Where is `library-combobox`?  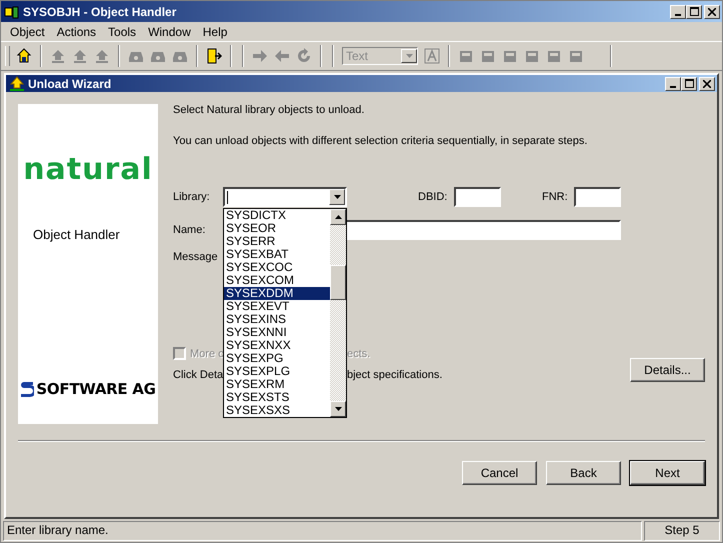 library-combobox is located at coordinates (285, 197).